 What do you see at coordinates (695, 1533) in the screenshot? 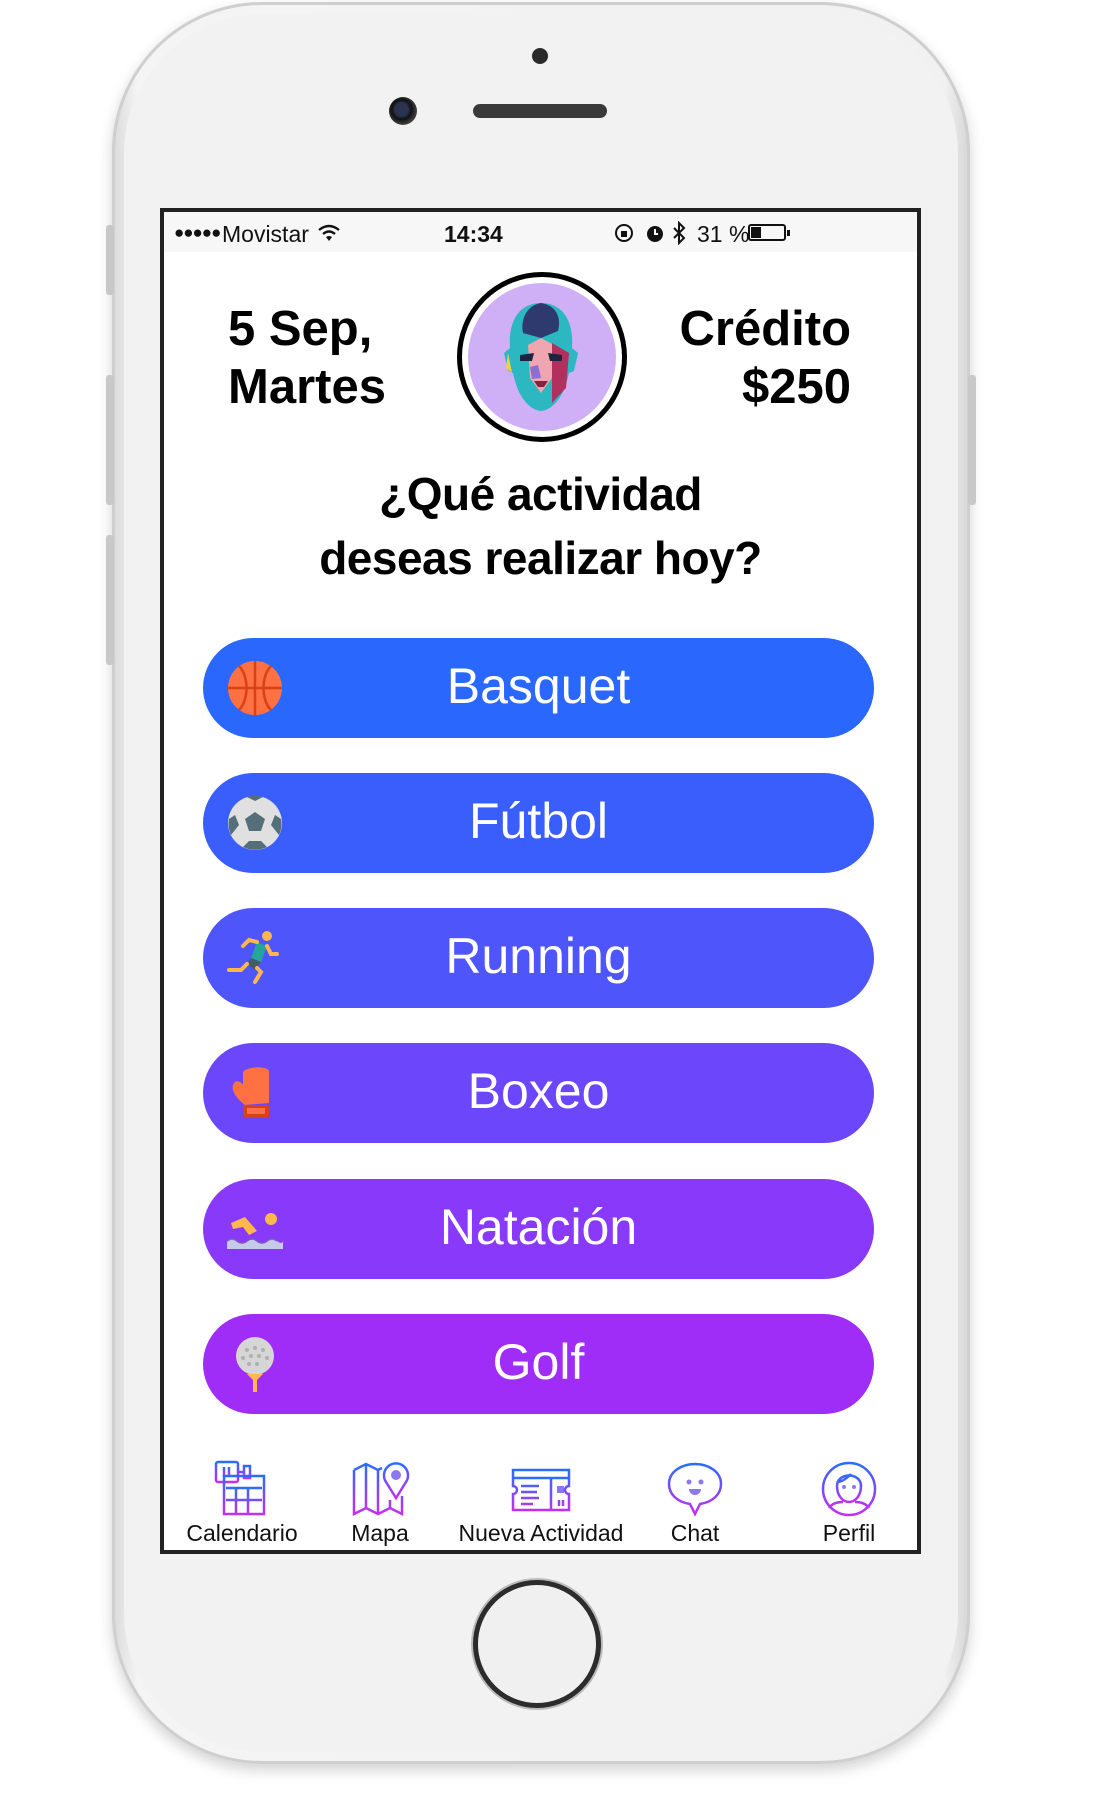
I see `tab-label: Chat` at bounding box center [695, 1533].